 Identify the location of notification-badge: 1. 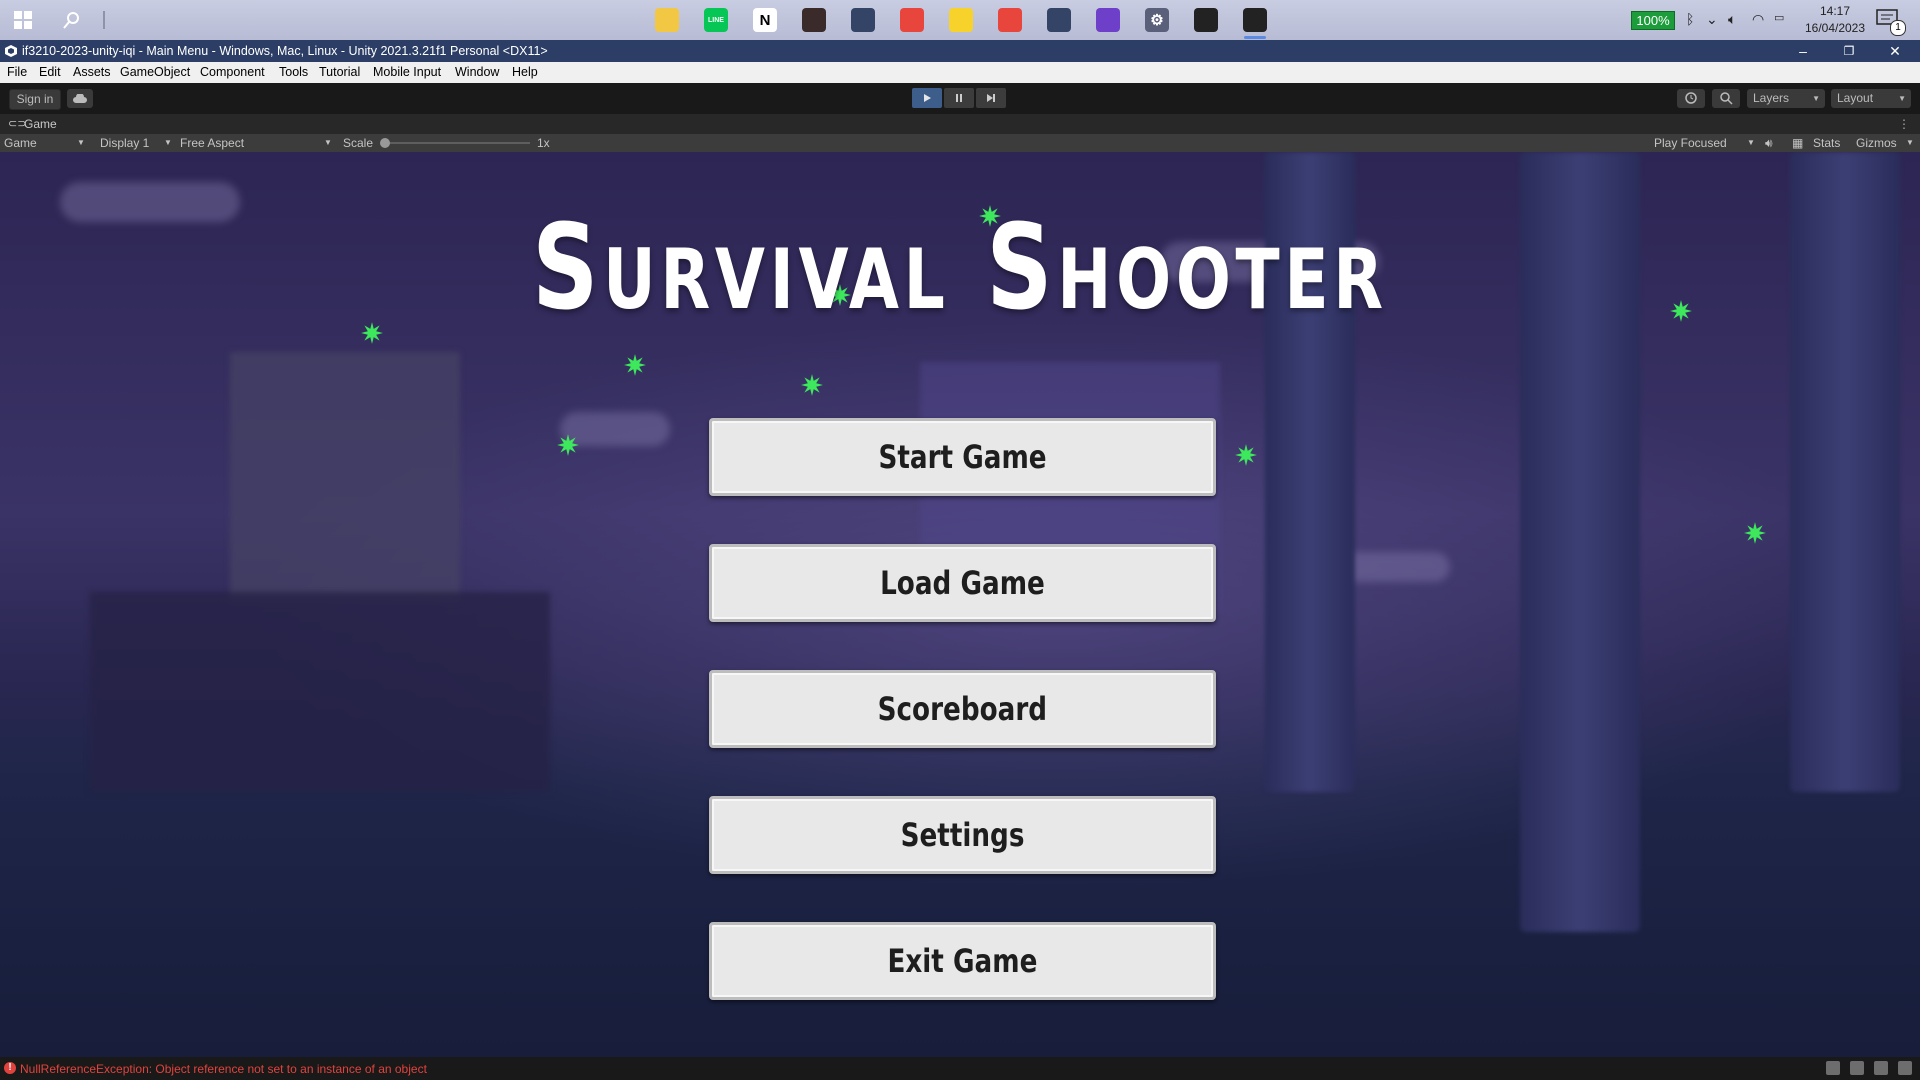
(1898, 28).